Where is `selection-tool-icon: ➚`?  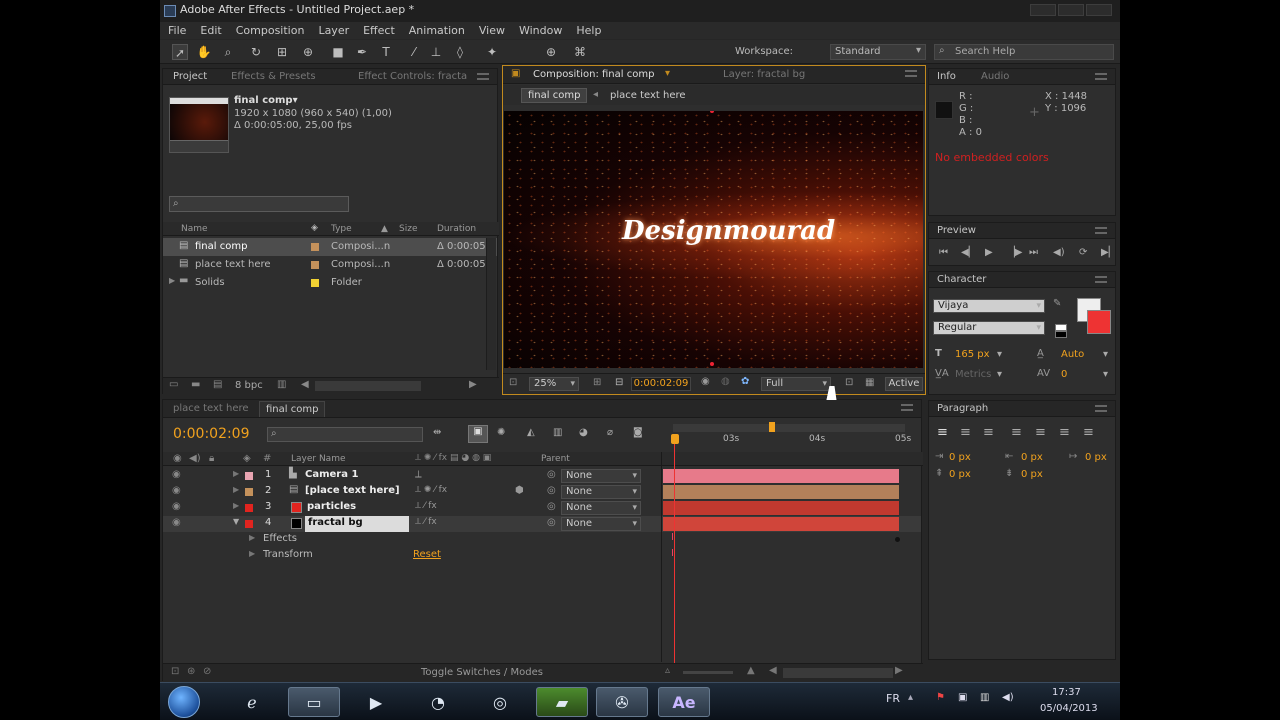 selection-tool-icon: ➚ is located at coordinates (180, 52).